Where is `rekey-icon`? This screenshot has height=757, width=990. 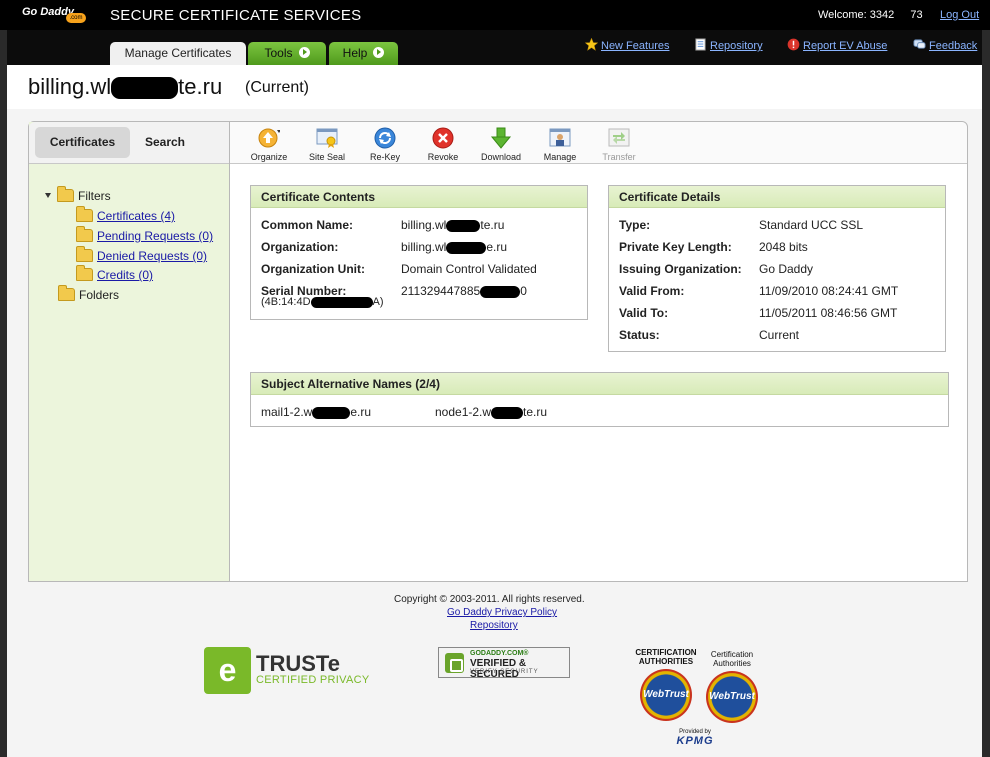 rekey-icon is located at coordinates (385, 138).